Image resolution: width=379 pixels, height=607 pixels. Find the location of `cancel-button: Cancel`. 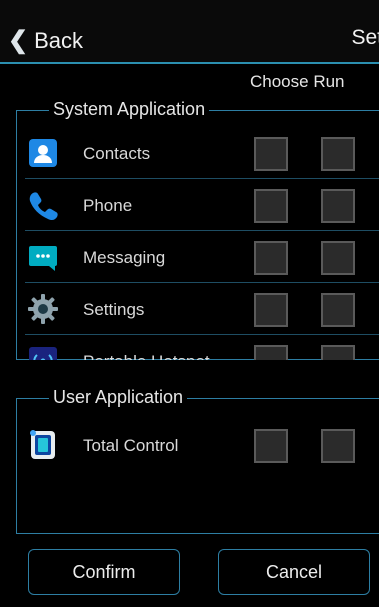

cancel-button: Cancel is located at coordinates (294, 572).